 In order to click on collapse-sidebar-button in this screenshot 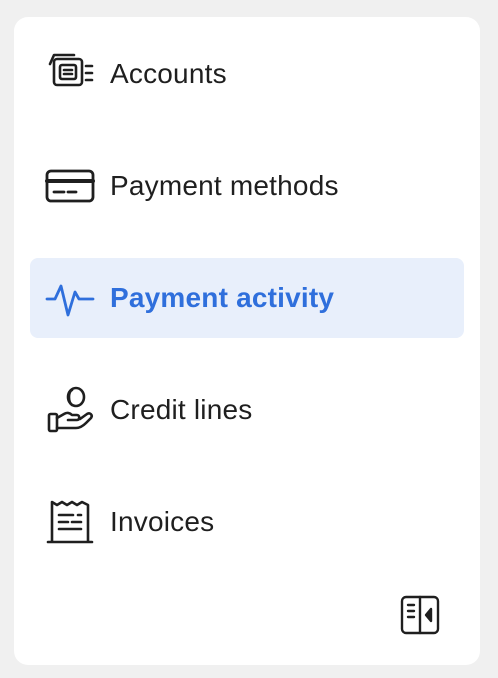, I will do `click(420, 617)`.